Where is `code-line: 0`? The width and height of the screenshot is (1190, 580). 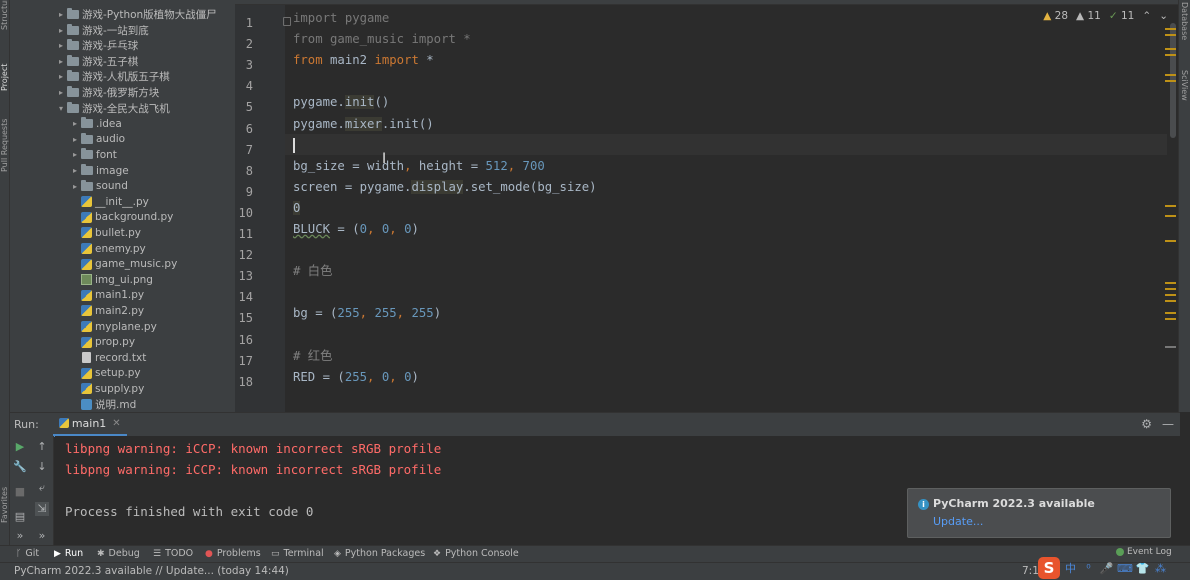 code-line: 0 is located at coordinates (297, 208).